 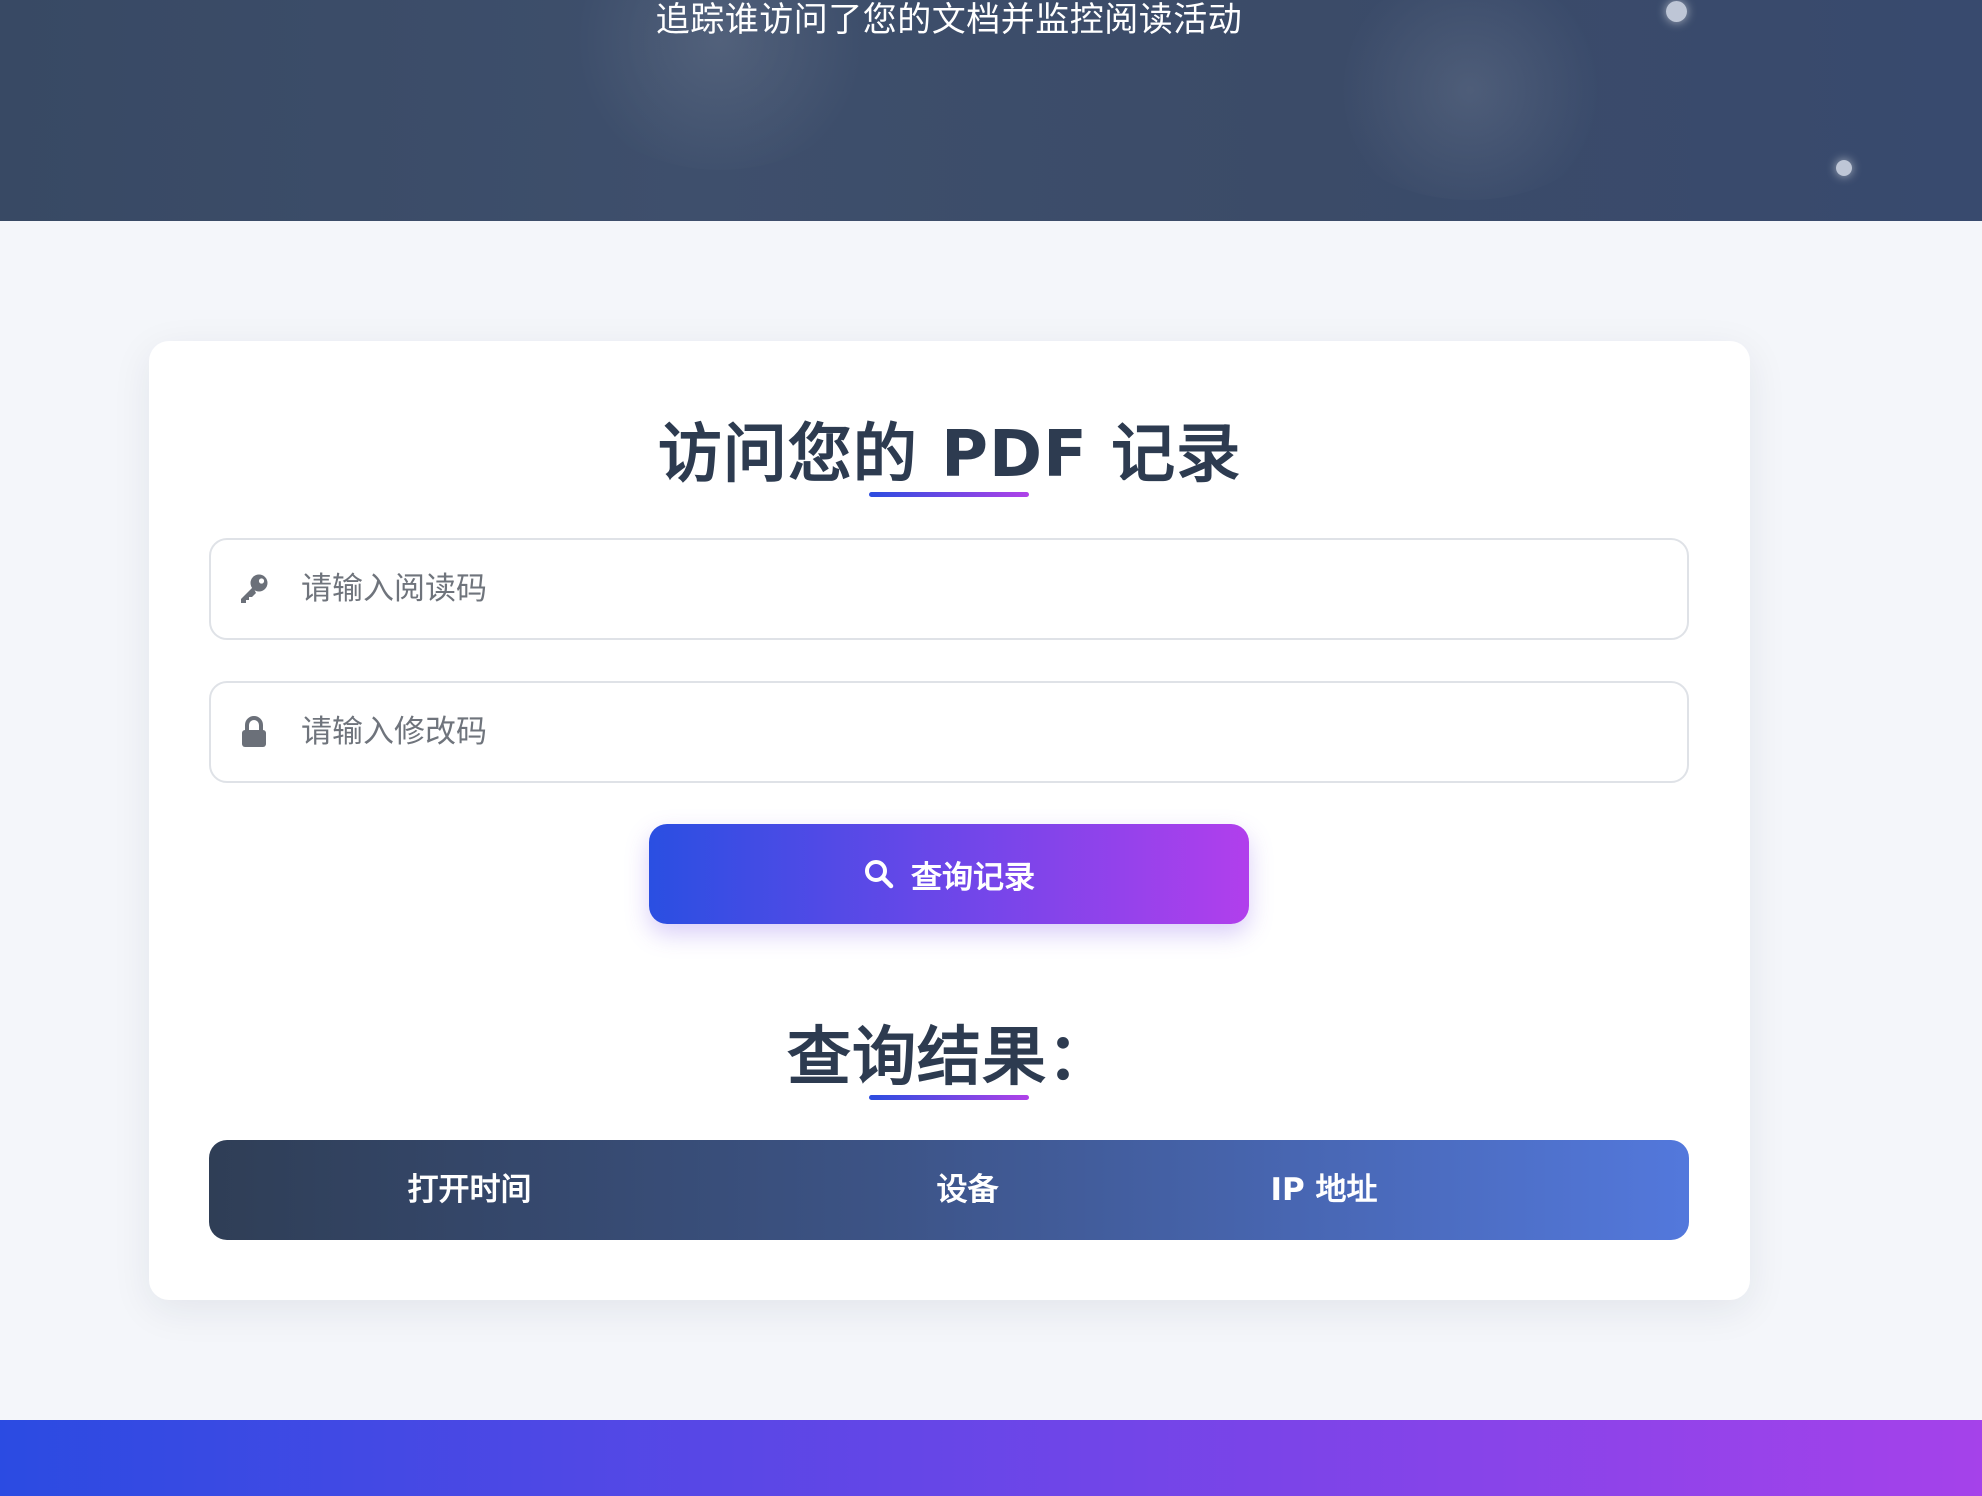 I want to click on footer-band, so click(x=991, y=1458).